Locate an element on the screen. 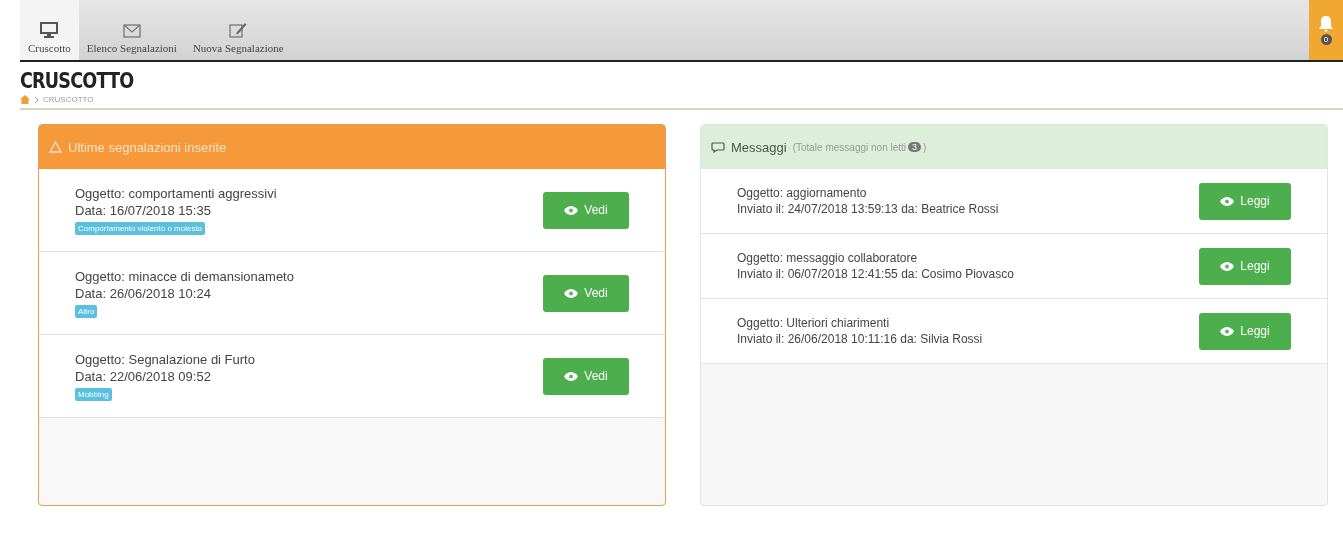 The image size is (1343, 535). nav-tab: Cruscotto is located at coordinates (49, 30).